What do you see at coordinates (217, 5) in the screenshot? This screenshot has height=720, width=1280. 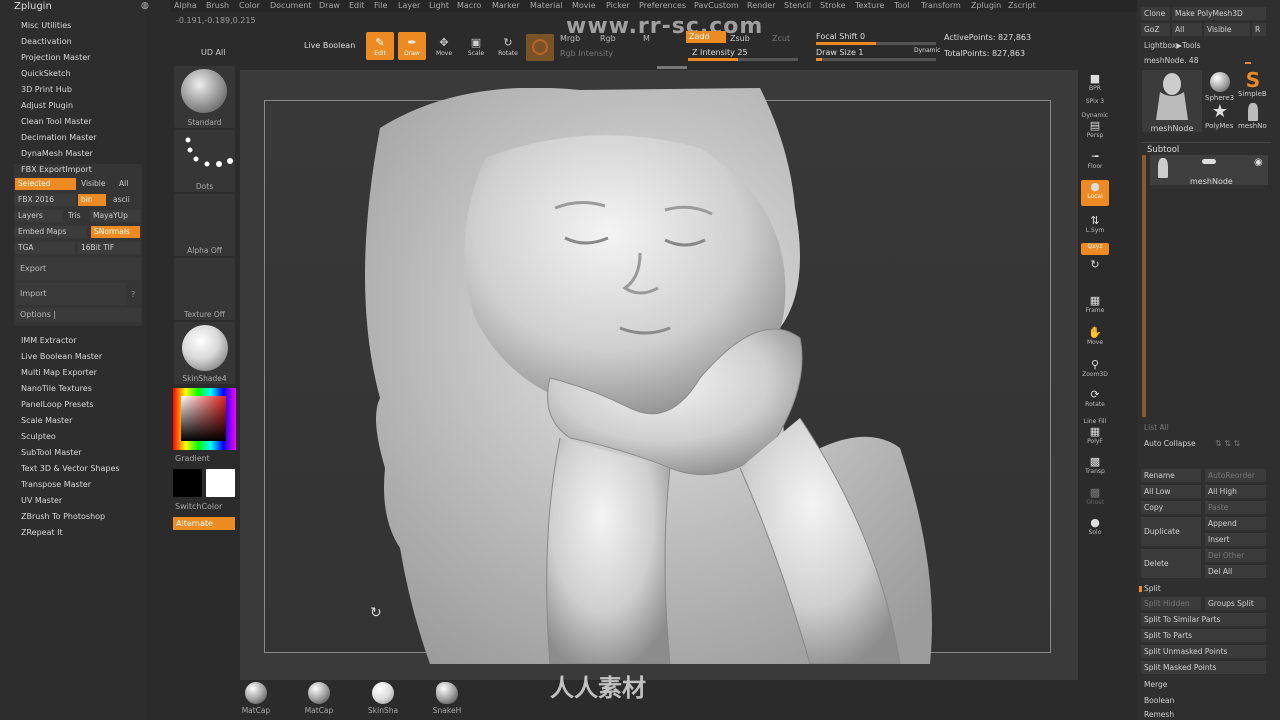 I see `menu-brush: Brush` at bounding box center [217, 5].